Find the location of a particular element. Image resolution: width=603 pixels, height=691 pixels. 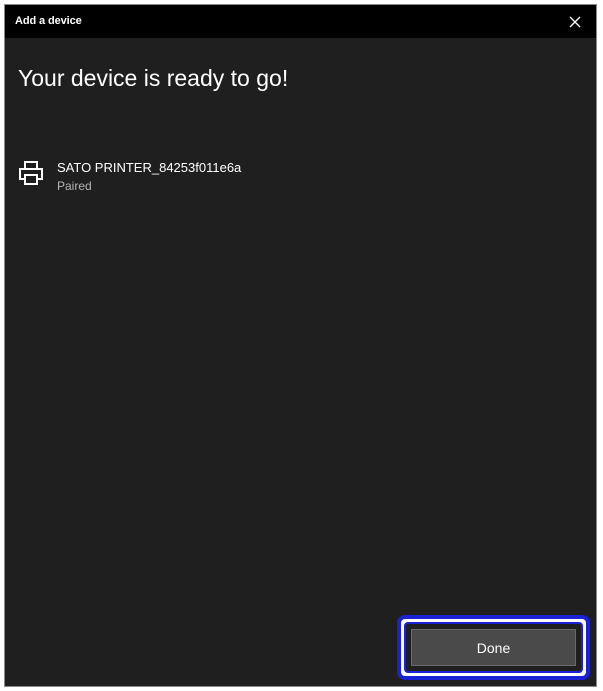

close-icon is located at coordinates (575, 21).